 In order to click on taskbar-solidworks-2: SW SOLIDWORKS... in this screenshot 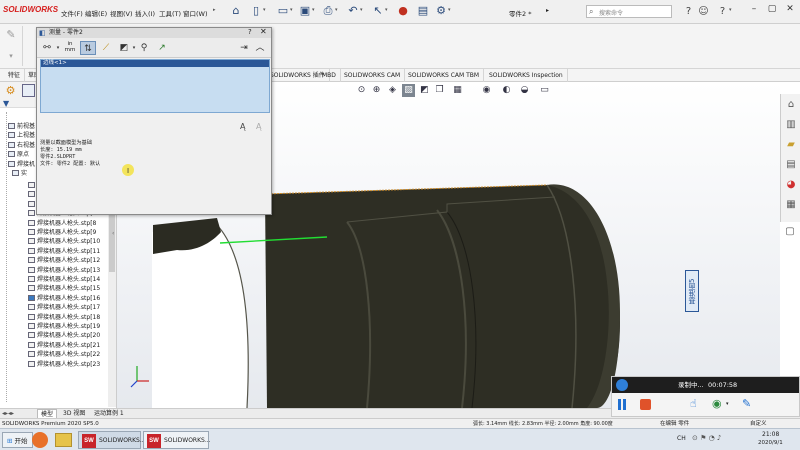, I will do `click(177, 440)`.